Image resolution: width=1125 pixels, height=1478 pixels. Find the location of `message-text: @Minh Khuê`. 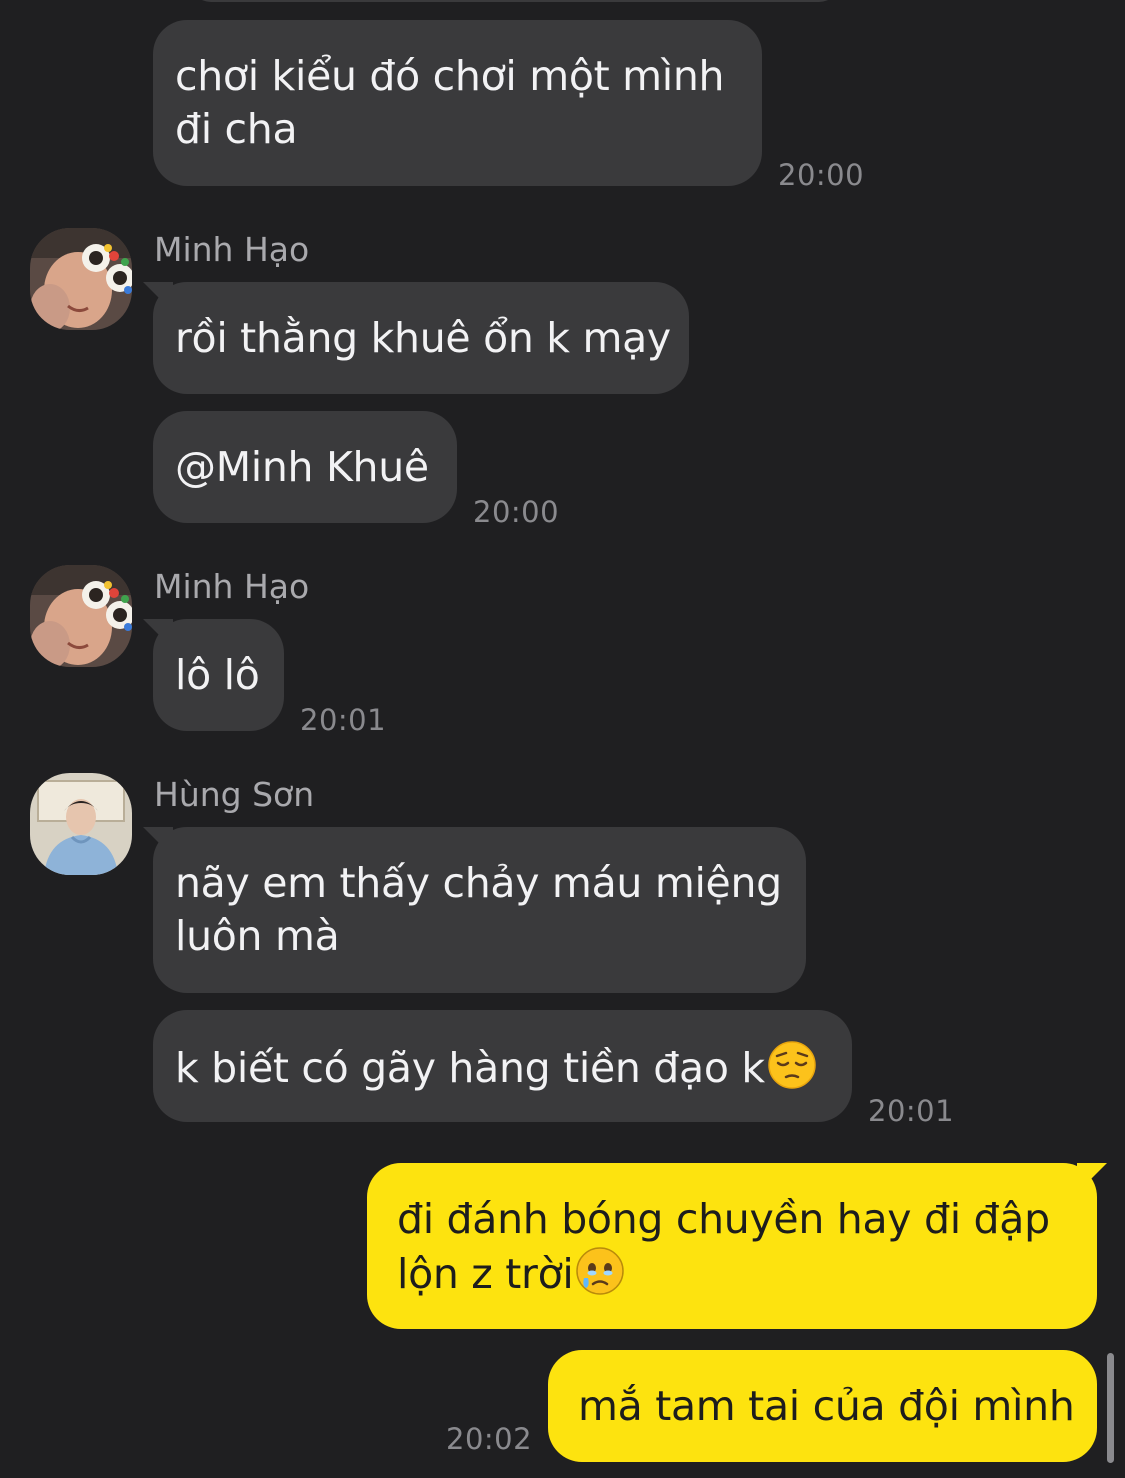

message-text: @Minh Khuê is located at coordinates (302, 467).